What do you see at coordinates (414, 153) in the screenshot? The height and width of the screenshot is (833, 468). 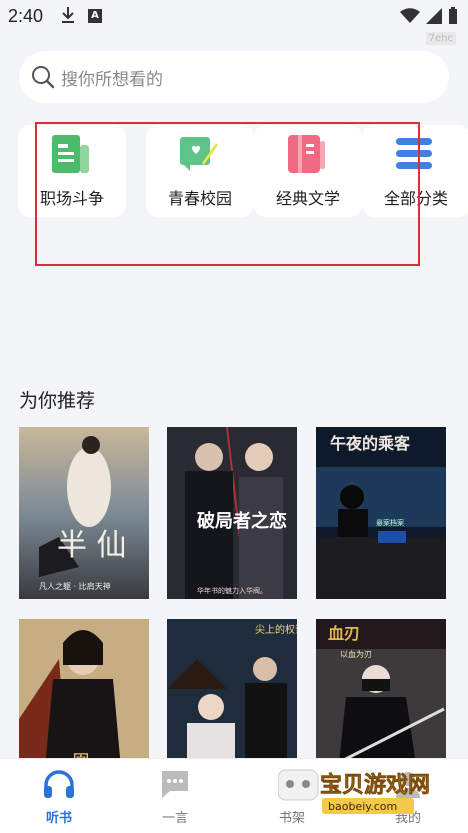 I see `list-icon` at bounding box center [414, 153].